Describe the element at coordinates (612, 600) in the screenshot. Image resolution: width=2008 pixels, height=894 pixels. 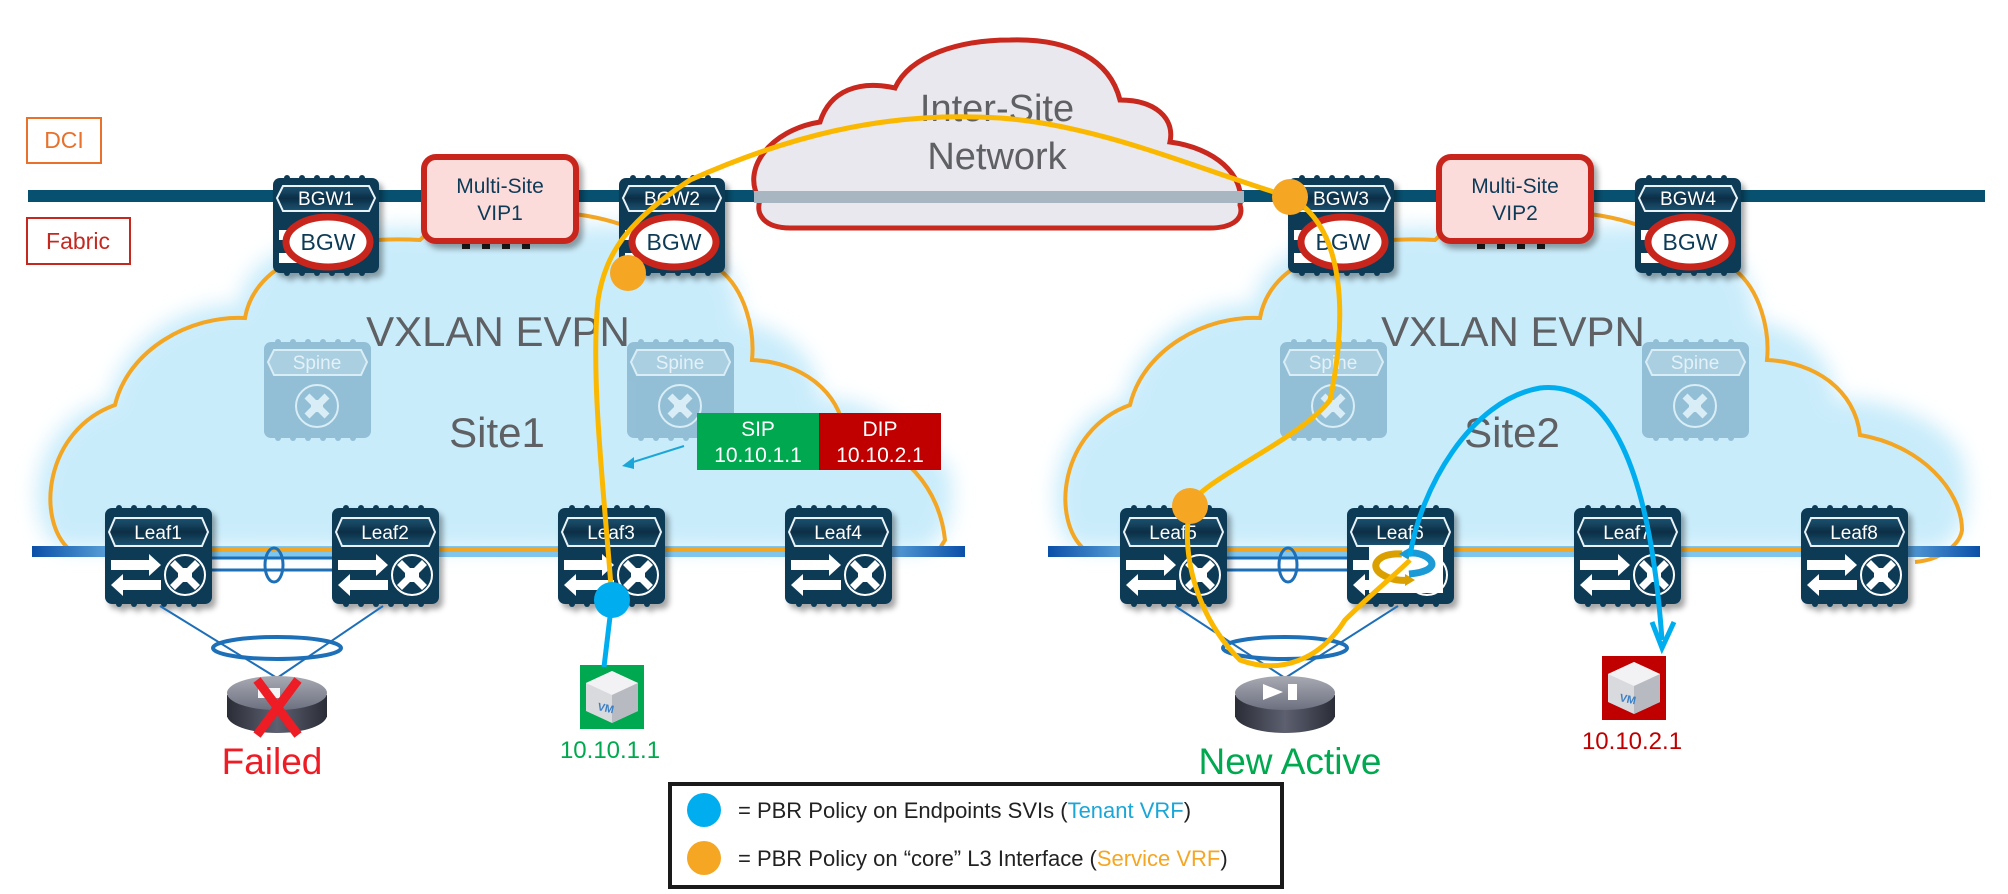
I see `pbr-marker-tenant-leaf3` at that location.